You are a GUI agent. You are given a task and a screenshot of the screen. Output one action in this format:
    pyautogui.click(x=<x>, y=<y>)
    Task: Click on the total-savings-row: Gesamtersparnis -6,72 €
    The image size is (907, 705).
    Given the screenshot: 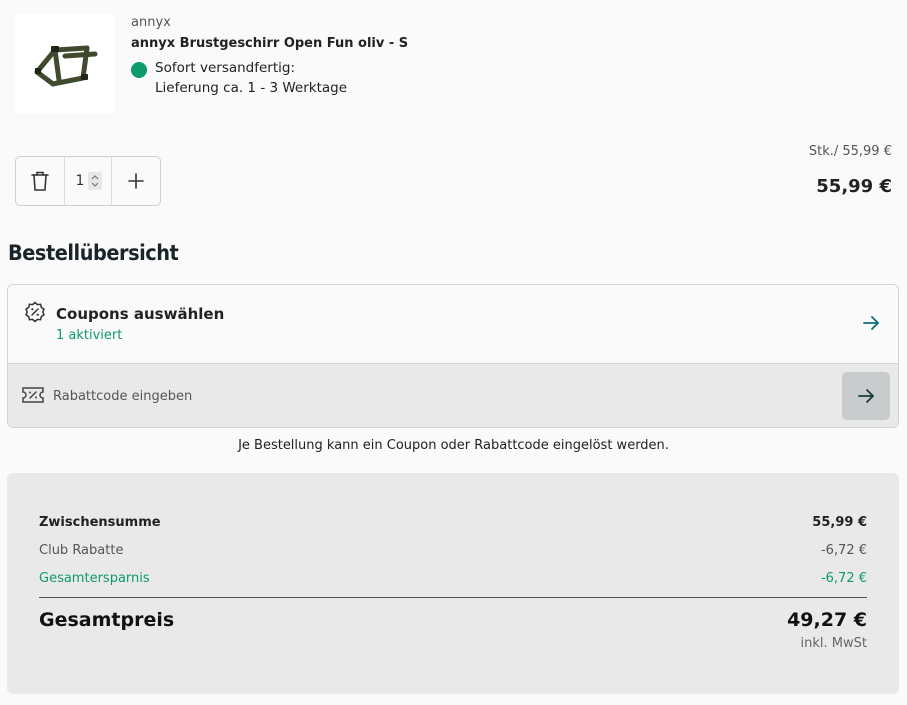 What is the action you would take?
    pyautogui.click(x=453, y=578)
    